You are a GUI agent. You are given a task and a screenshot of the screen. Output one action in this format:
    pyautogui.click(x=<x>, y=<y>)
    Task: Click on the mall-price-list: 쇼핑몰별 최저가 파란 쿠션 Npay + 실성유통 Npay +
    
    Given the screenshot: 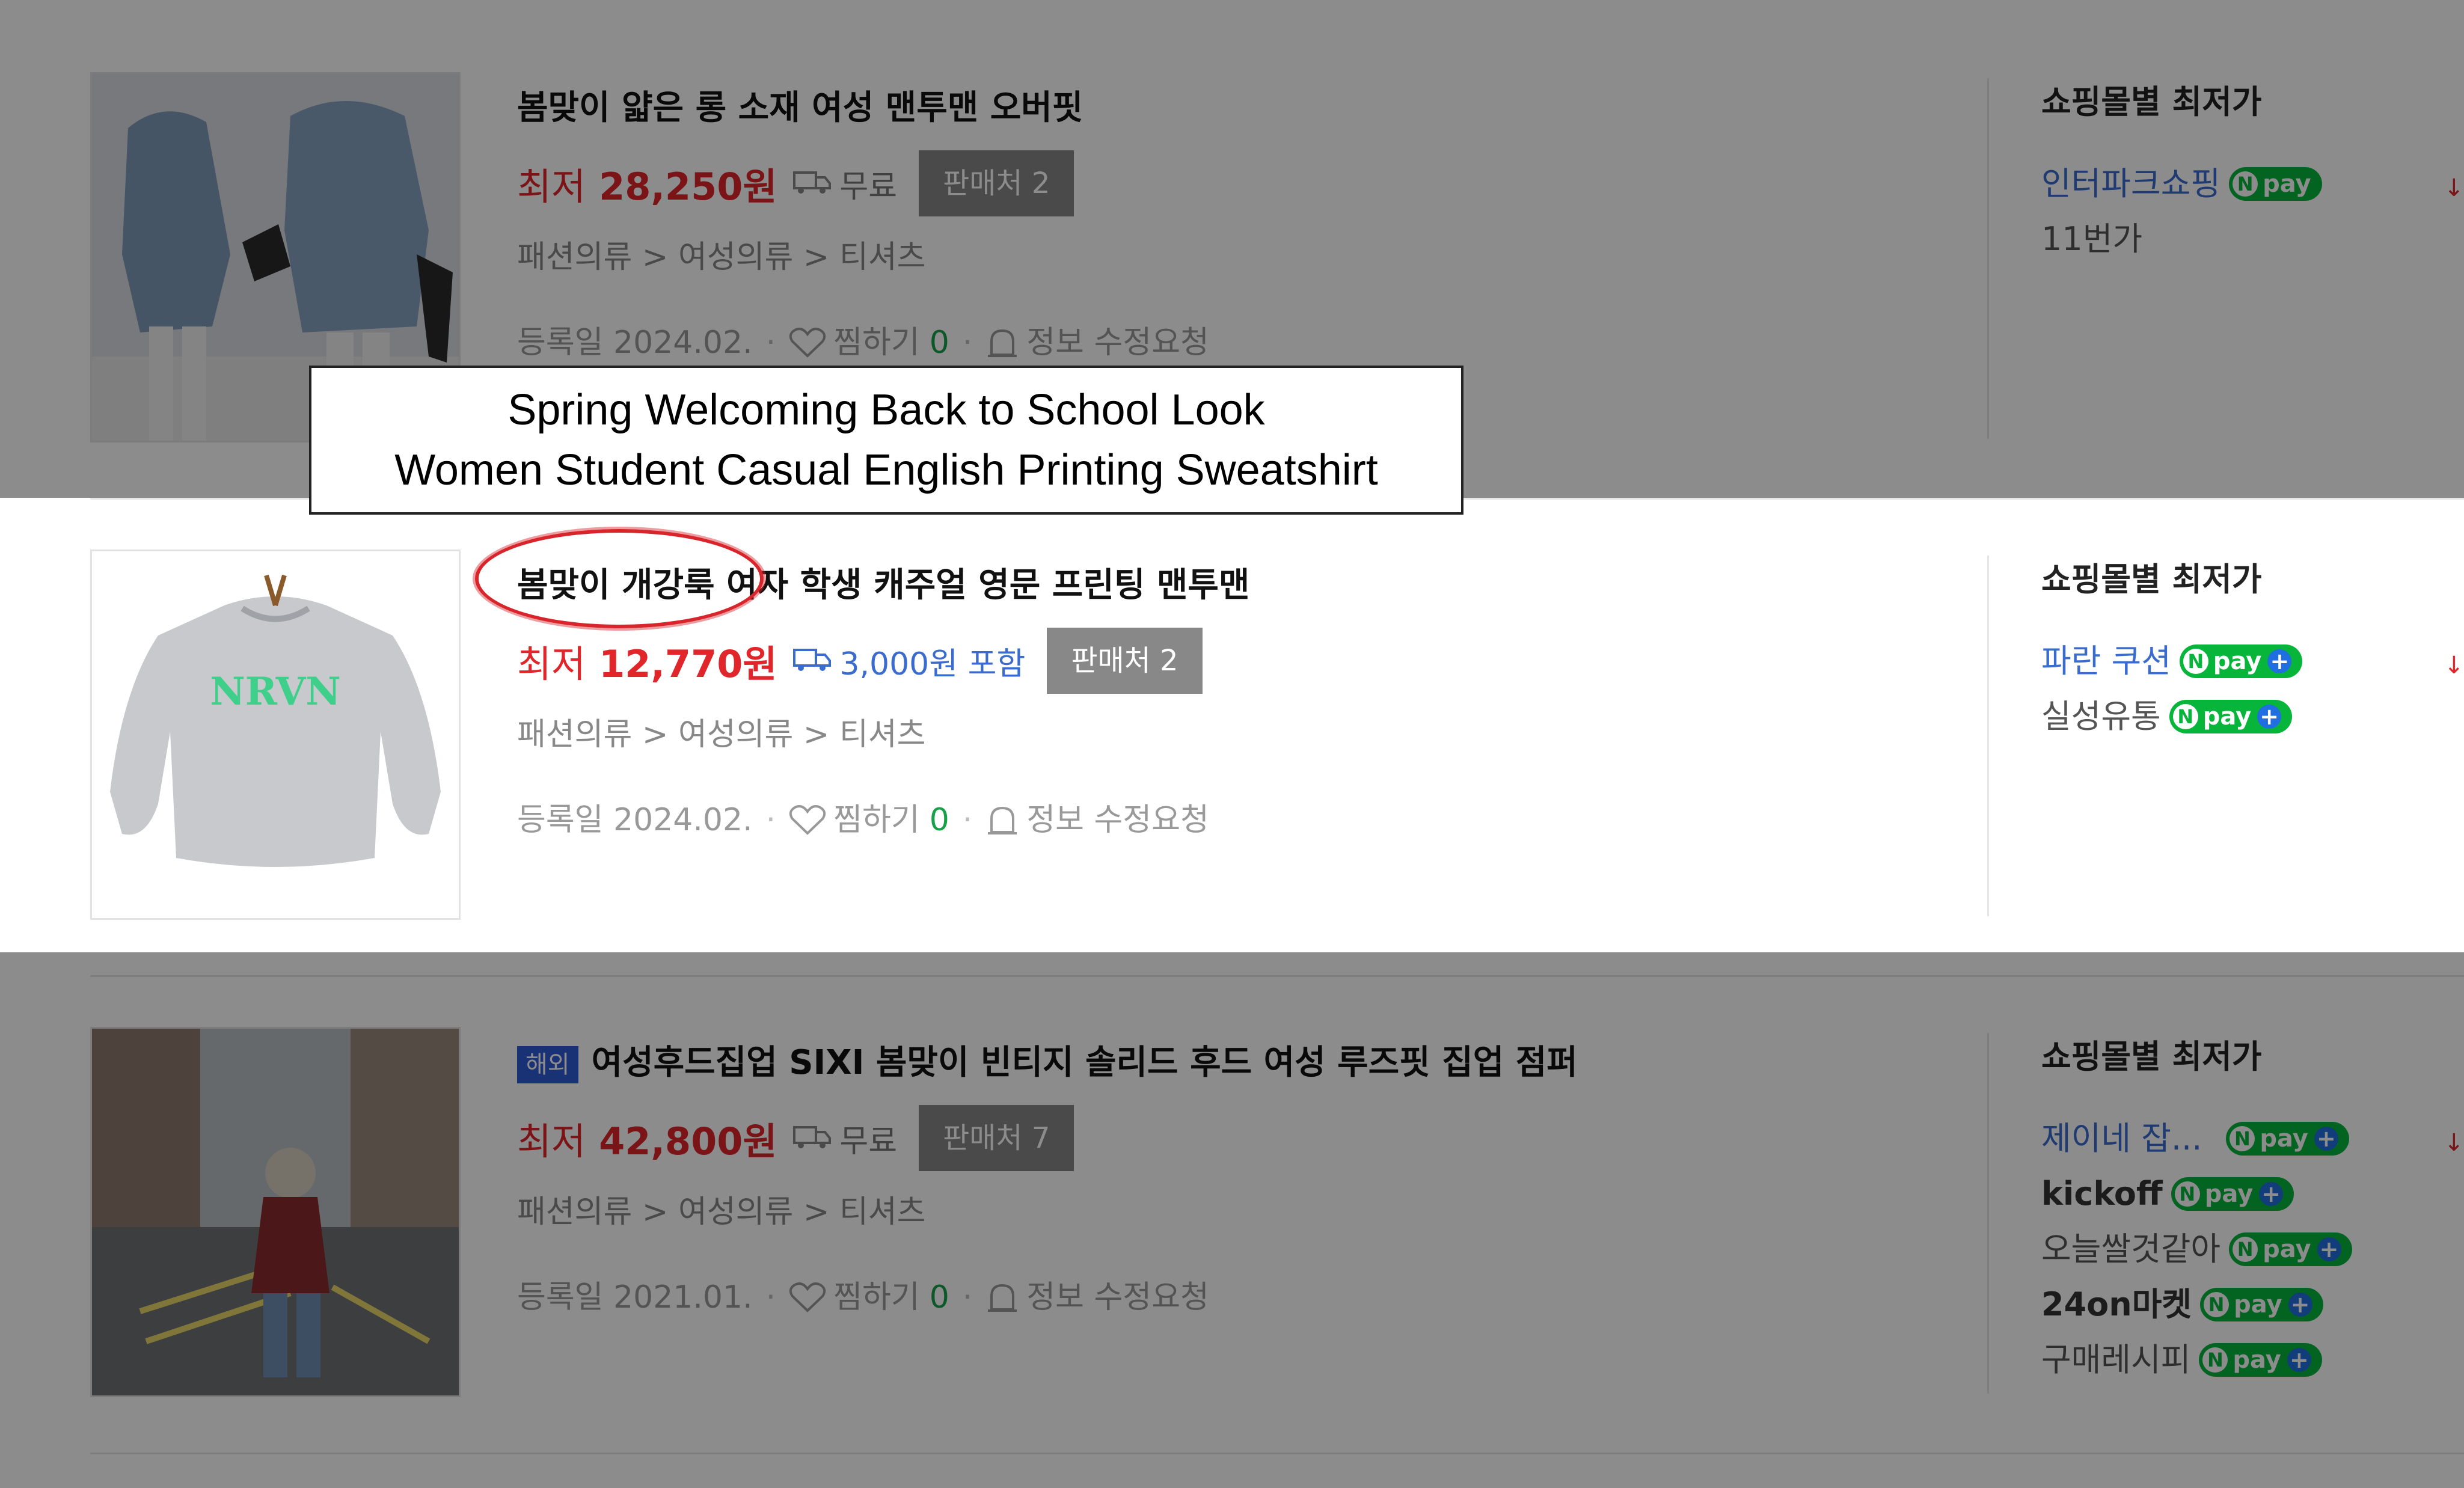 What is the action you would take?
    pyautogui.click(x=2251, y=650)
    